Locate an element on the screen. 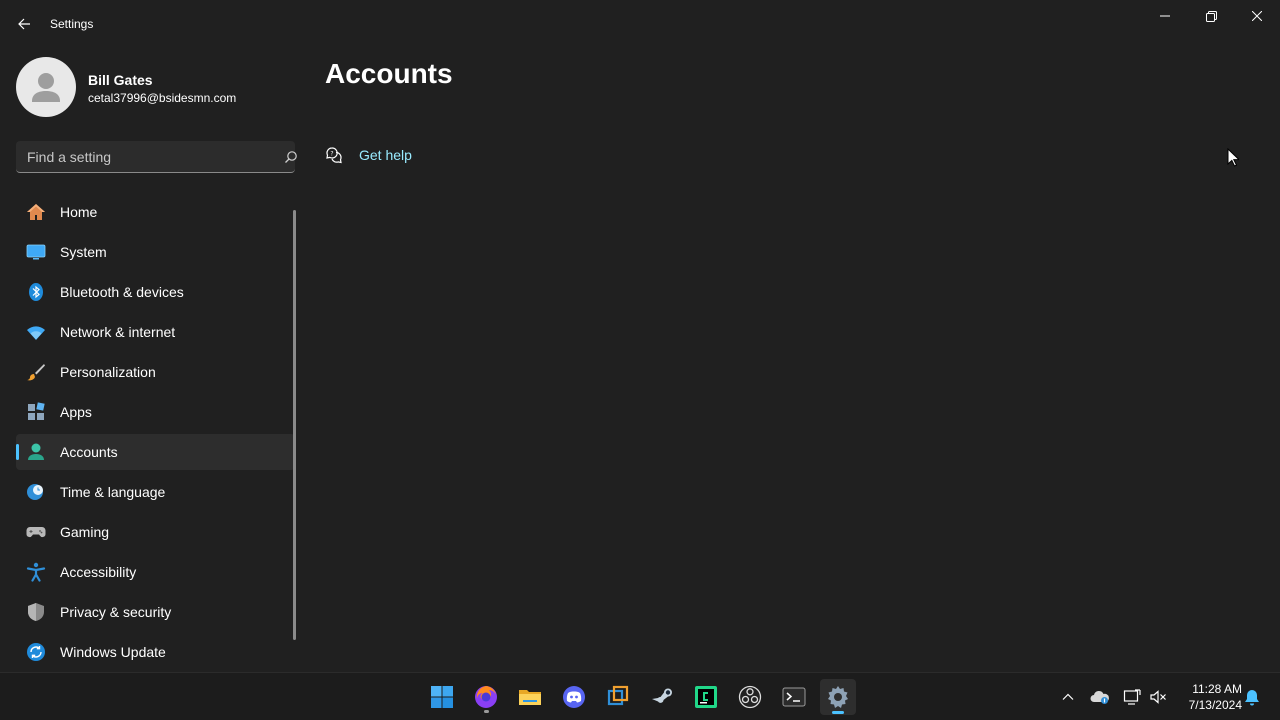  sidebar-item-label: Gaming is located at coordinates (85, 532).